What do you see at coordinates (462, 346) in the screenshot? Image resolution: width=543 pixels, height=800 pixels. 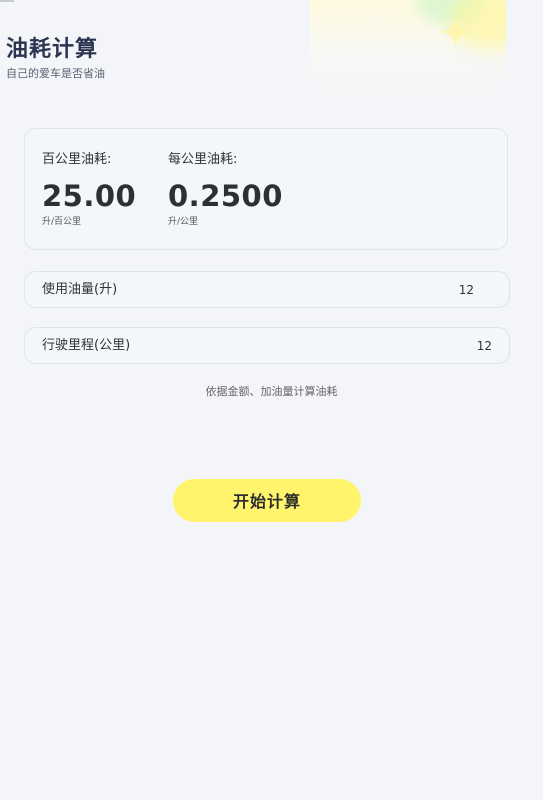 I see `distance-input` at bounding box center [462, 346].